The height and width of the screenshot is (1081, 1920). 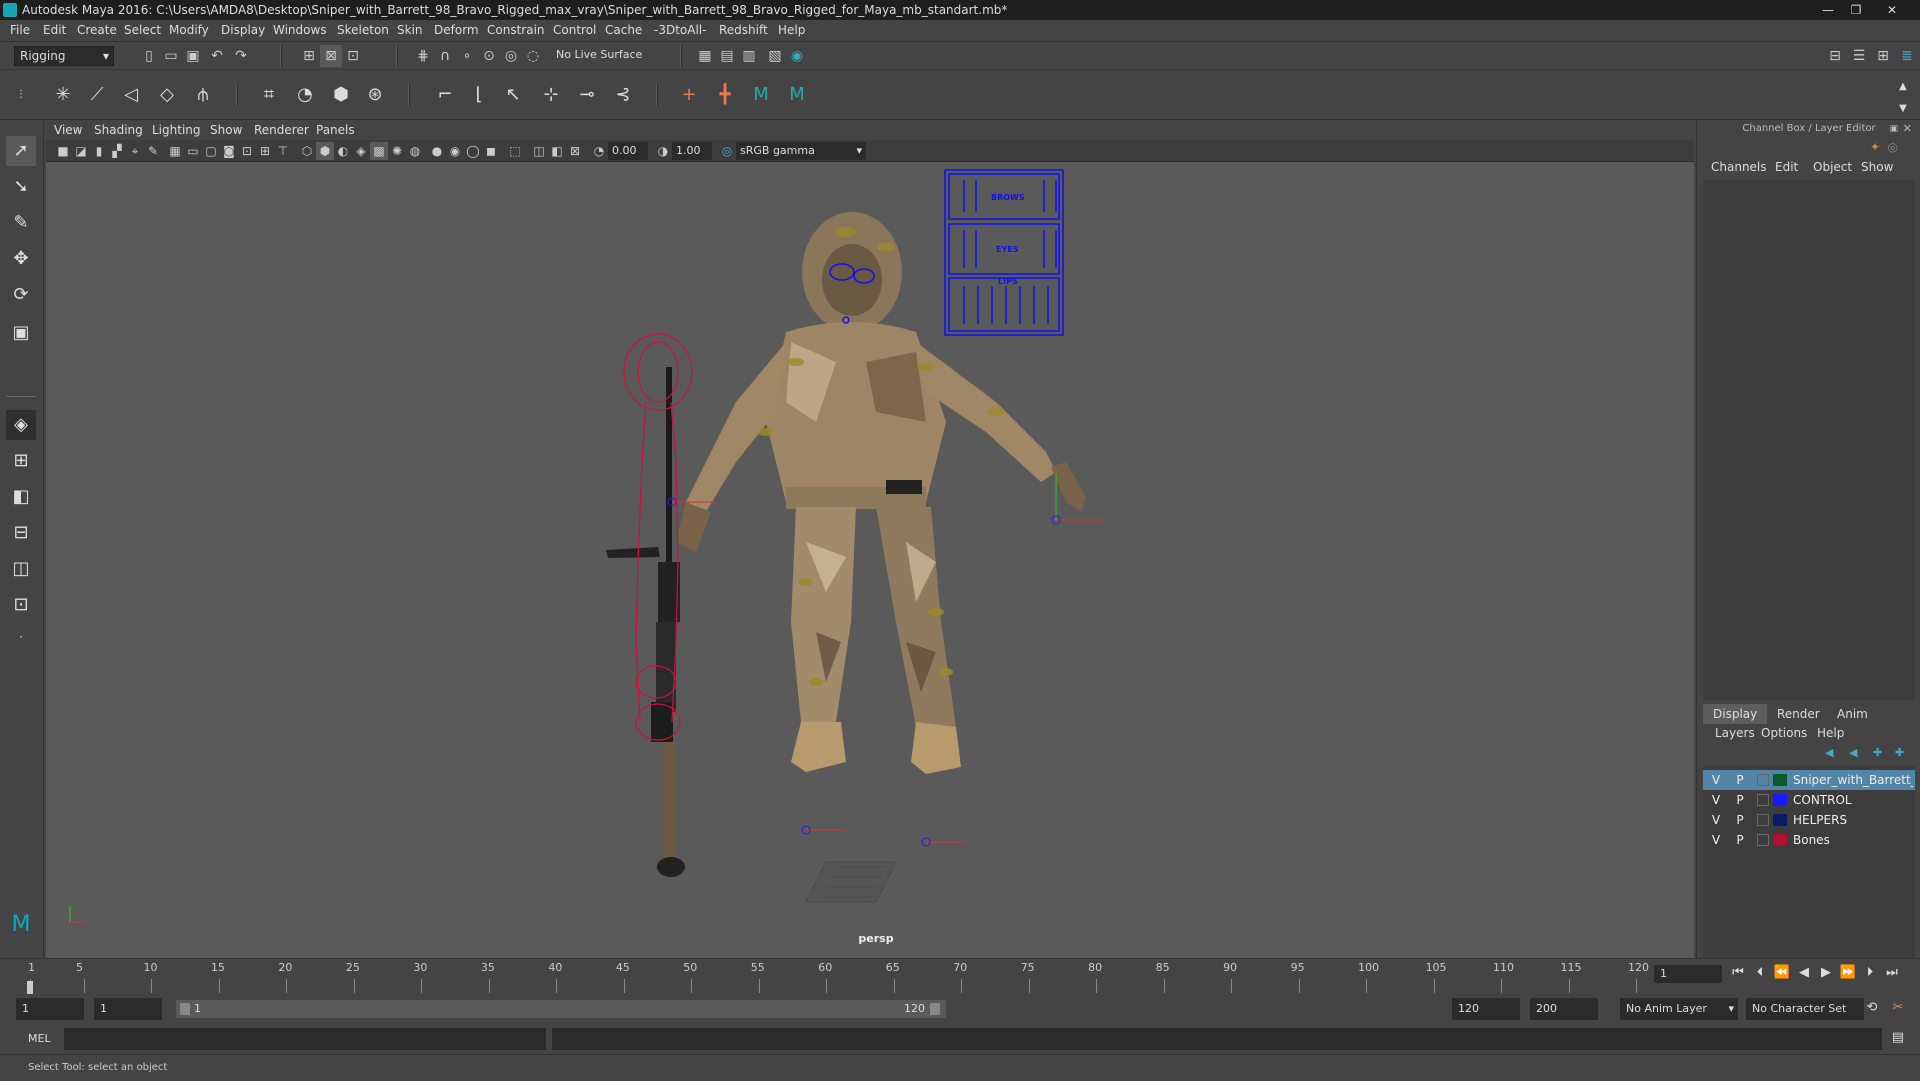 I want to click on tool-settings-icon: ⊞, so click(x=1883, y=56).